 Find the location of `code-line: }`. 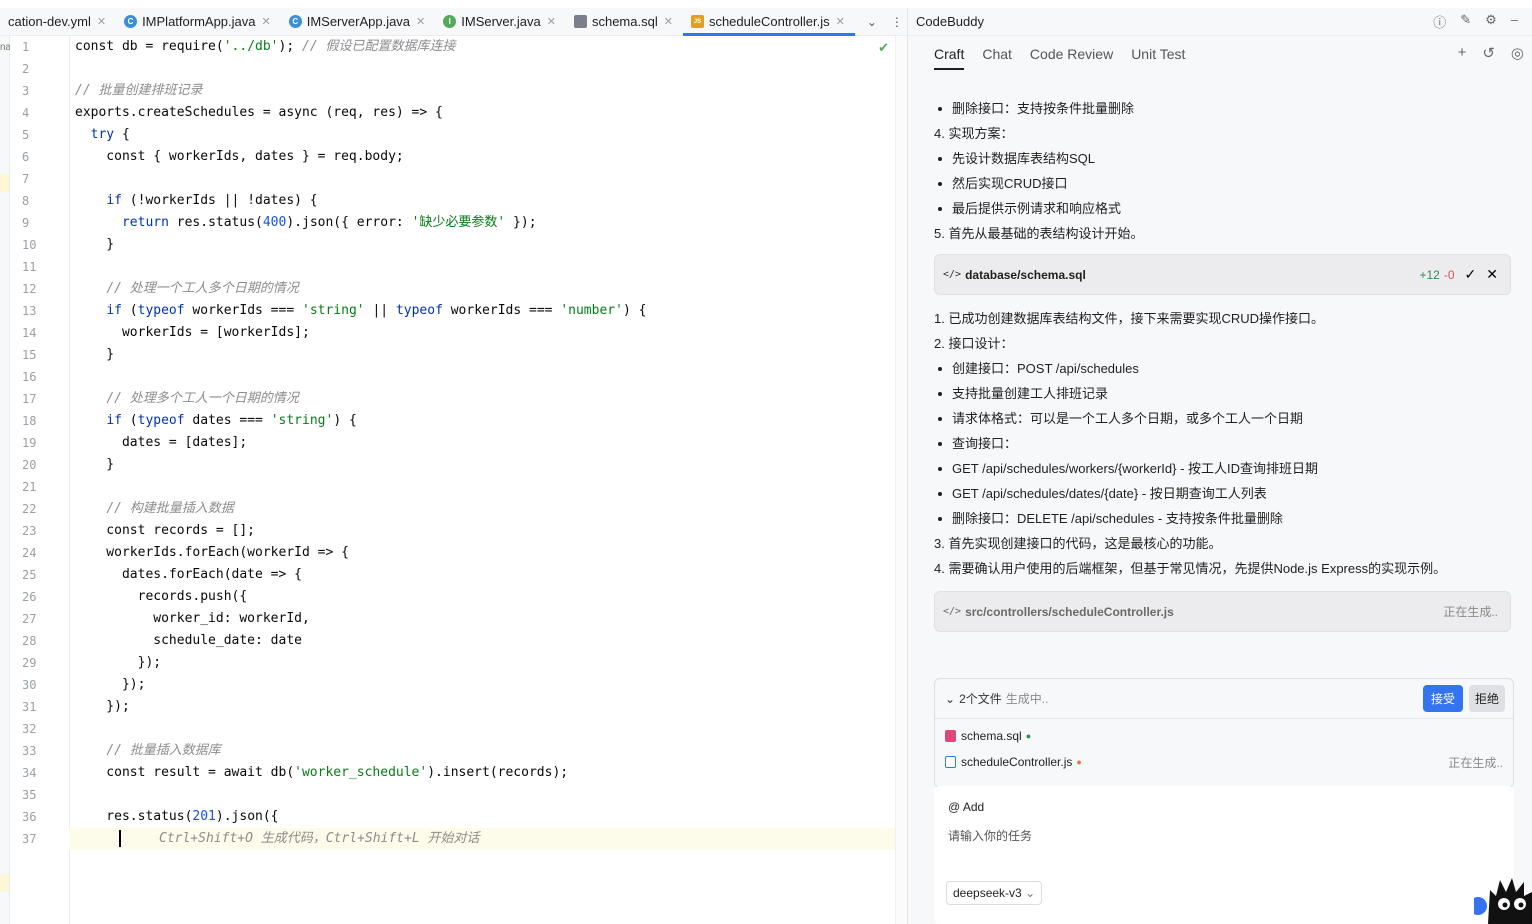

code-line: } is located at coordinates (482, 355).